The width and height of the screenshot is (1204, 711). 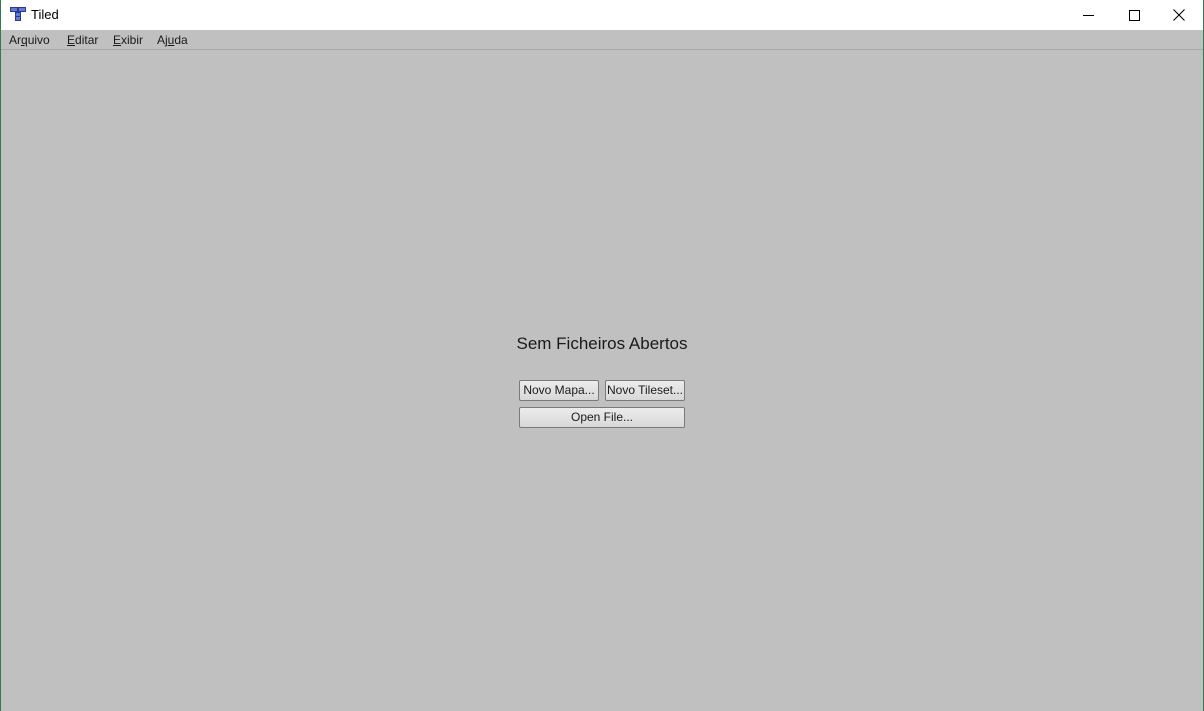 I want to click on title-bar: Tiled, so click(x=602, y=15).